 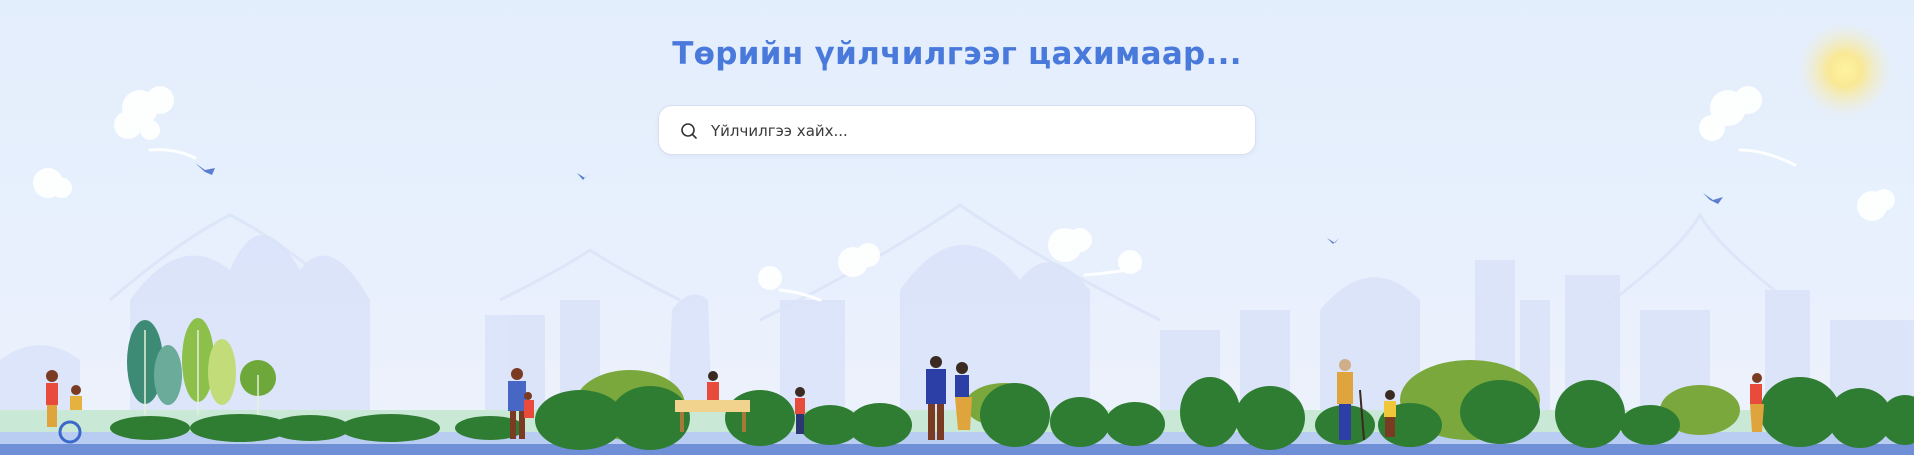 I want to click on search-input, so click(x=976, y=131).